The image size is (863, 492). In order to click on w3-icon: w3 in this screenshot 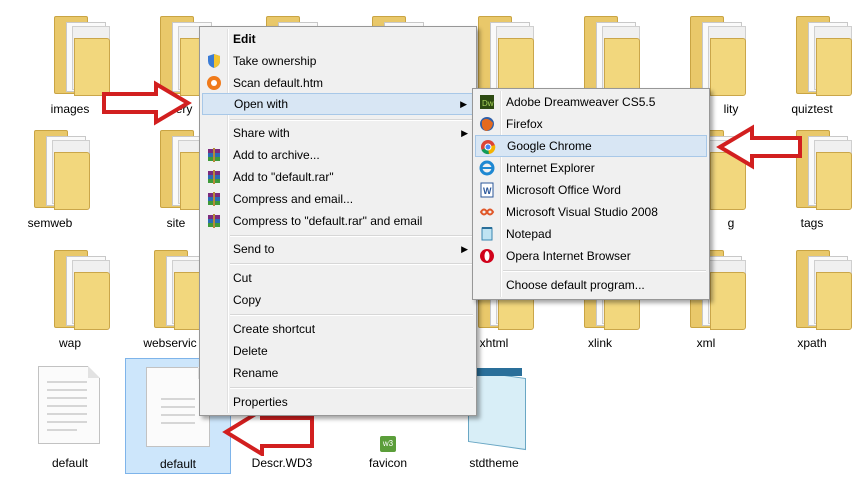, I will do `click(388, 444)`.